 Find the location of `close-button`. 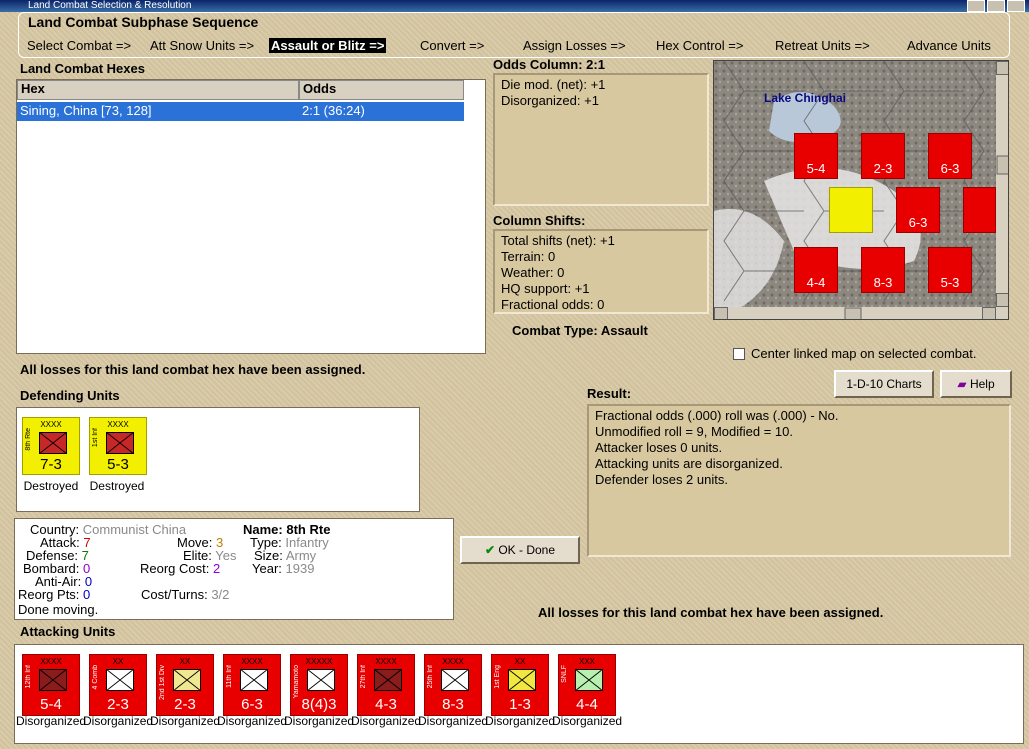

close-button is located at coordinates (1016, 6).